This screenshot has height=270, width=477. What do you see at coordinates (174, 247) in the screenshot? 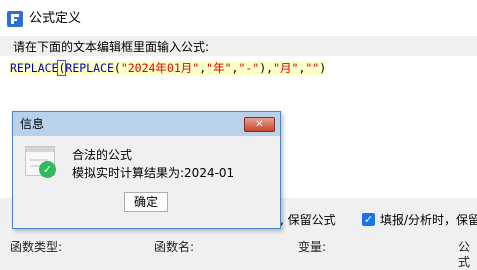
I see `function-name-label: 函数名:` at bounding box center [174, 247].